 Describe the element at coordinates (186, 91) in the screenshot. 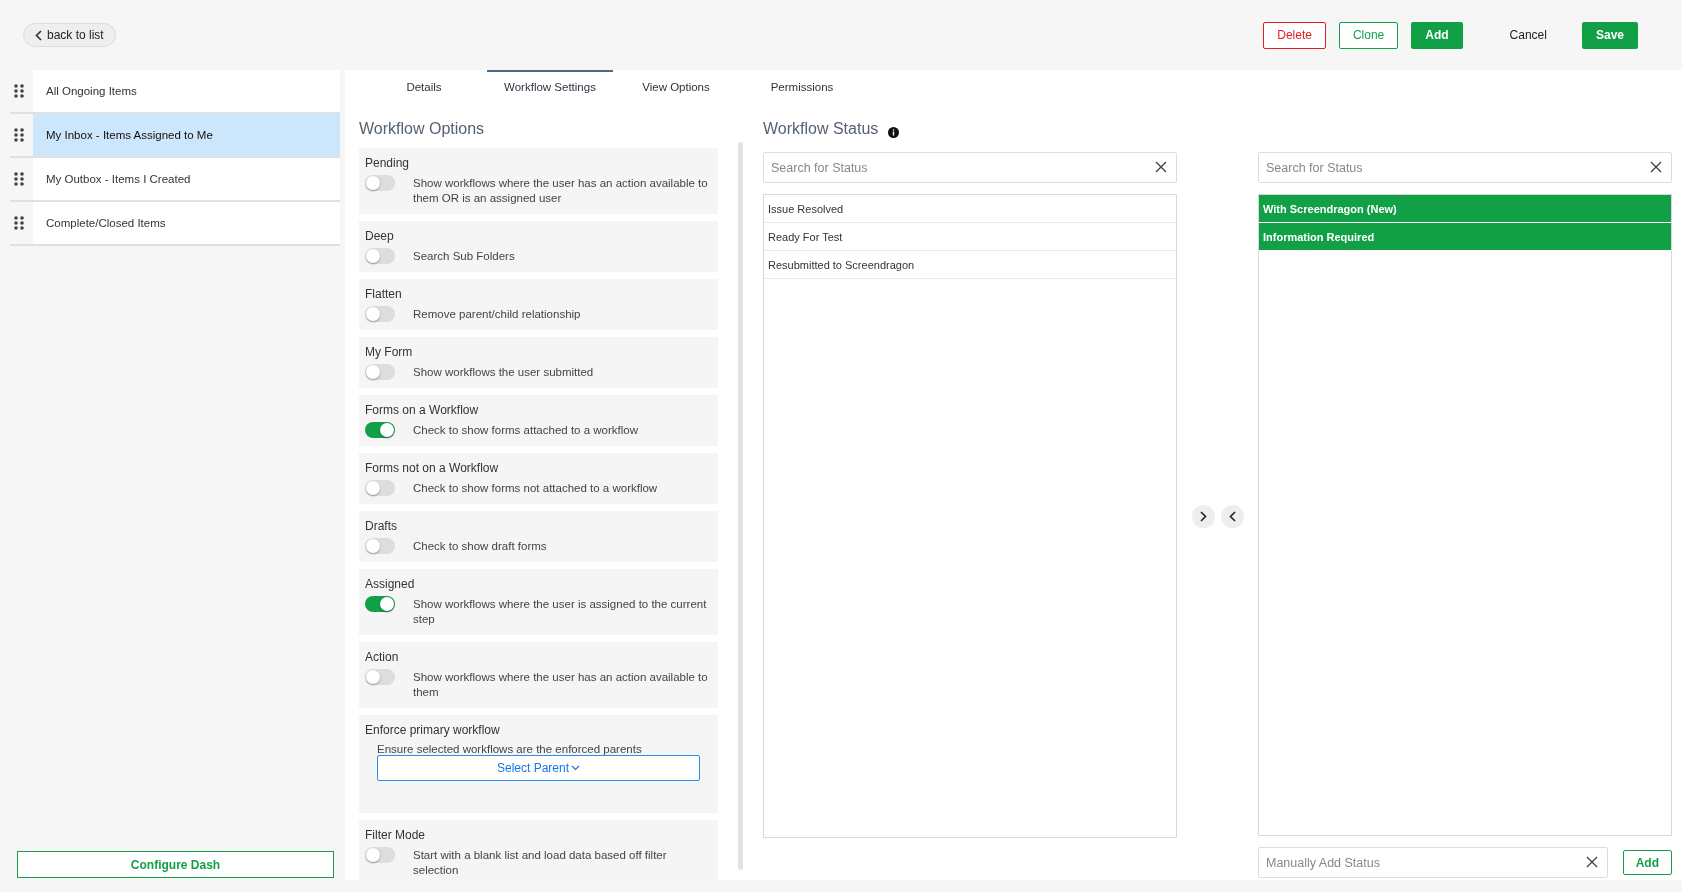

I see `sidebar-item: All Ongoing Items` at that location.